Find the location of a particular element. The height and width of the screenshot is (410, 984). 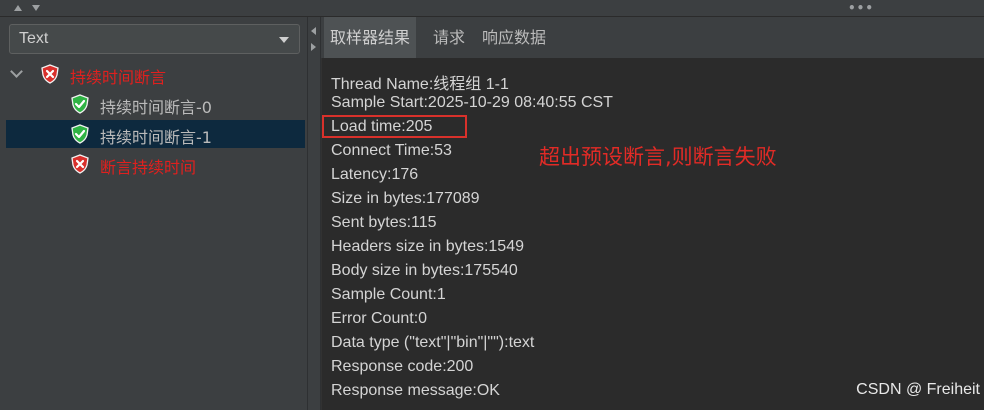

tree-node-label: 持续时间断言 is located at coordinates (118, 77).